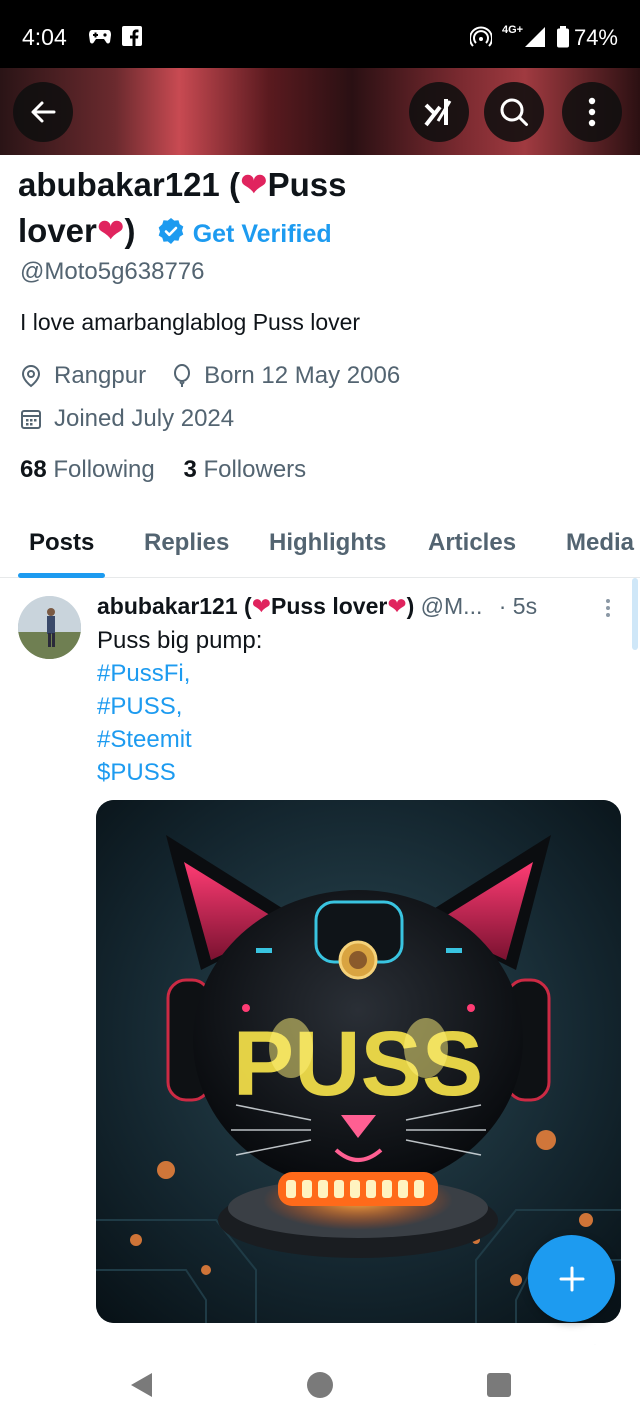 This screenshot has height=1422, width=640. I want to click on nav-back-icon, so click(141, 1385).